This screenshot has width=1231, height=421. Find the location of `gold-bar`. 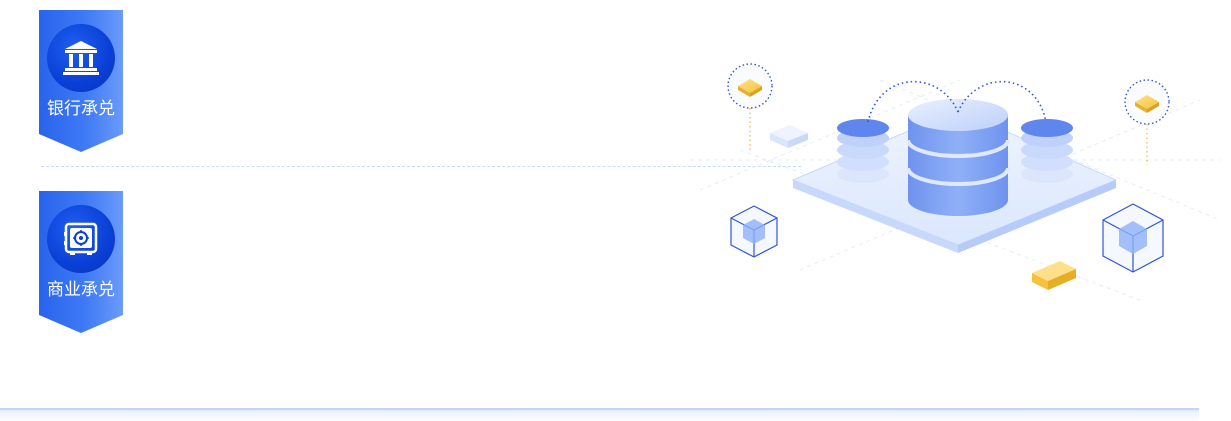

gold-bar is located at coordinates (1054, 275).